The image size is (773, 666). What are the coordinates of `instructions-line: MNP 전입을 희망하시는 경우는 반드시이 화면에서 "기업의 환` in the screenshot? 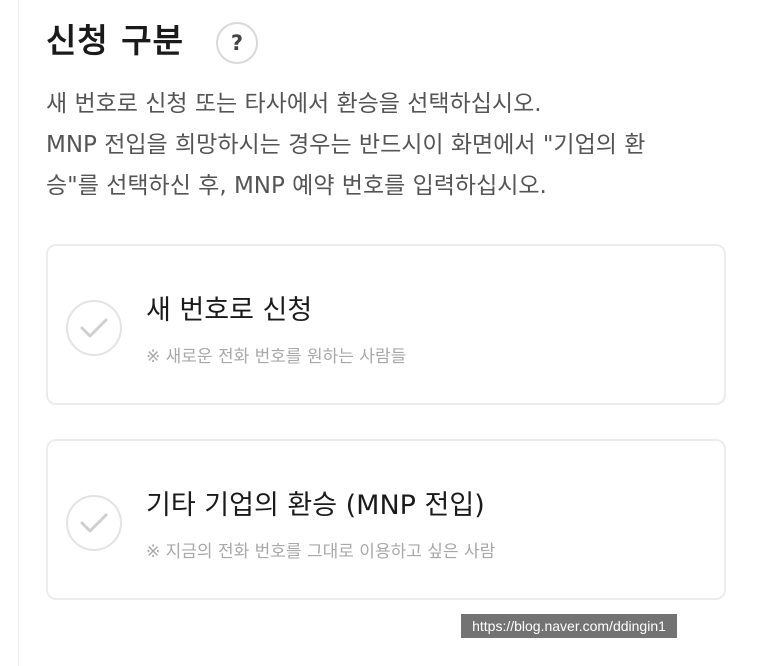 It's located at (346, 145).